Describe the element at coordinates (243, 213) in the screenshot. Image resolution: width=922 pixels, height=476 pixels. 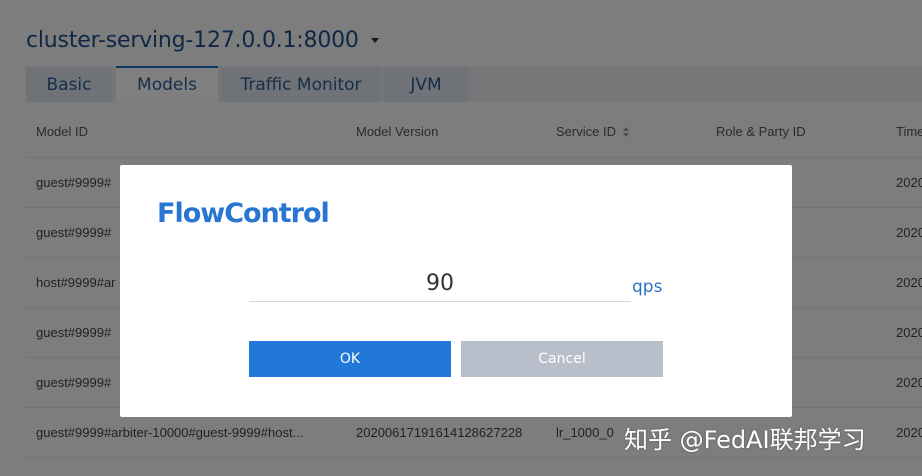
I see `dialog-title: FlowControl` at that location.